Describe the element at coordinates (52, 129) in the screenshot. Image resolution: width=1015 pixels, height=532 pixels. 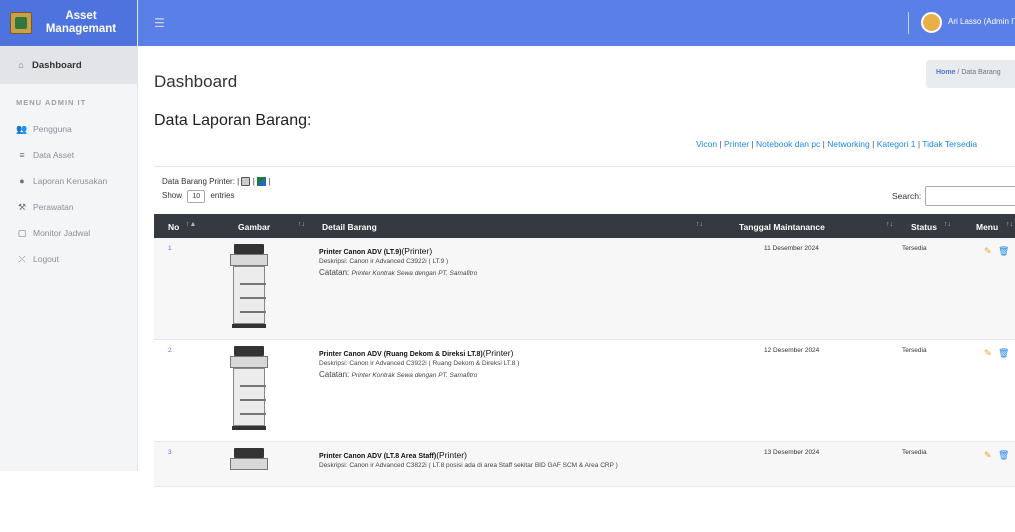
I see `sidebar-item-label: Pengguna` at that location.